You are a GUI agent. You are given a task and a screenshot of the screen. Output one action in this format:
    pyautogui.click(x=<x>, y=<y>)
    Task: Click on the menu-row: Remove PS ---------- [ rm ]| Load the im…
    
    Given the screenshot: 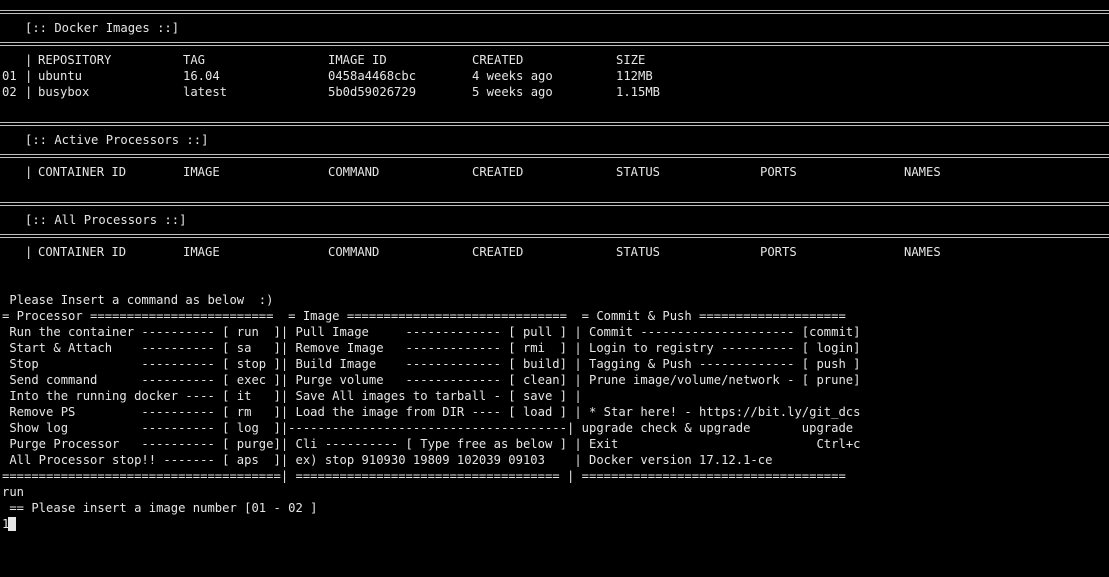 What is the action you would take?
    pyautogui.click(x=431, y=412)
    